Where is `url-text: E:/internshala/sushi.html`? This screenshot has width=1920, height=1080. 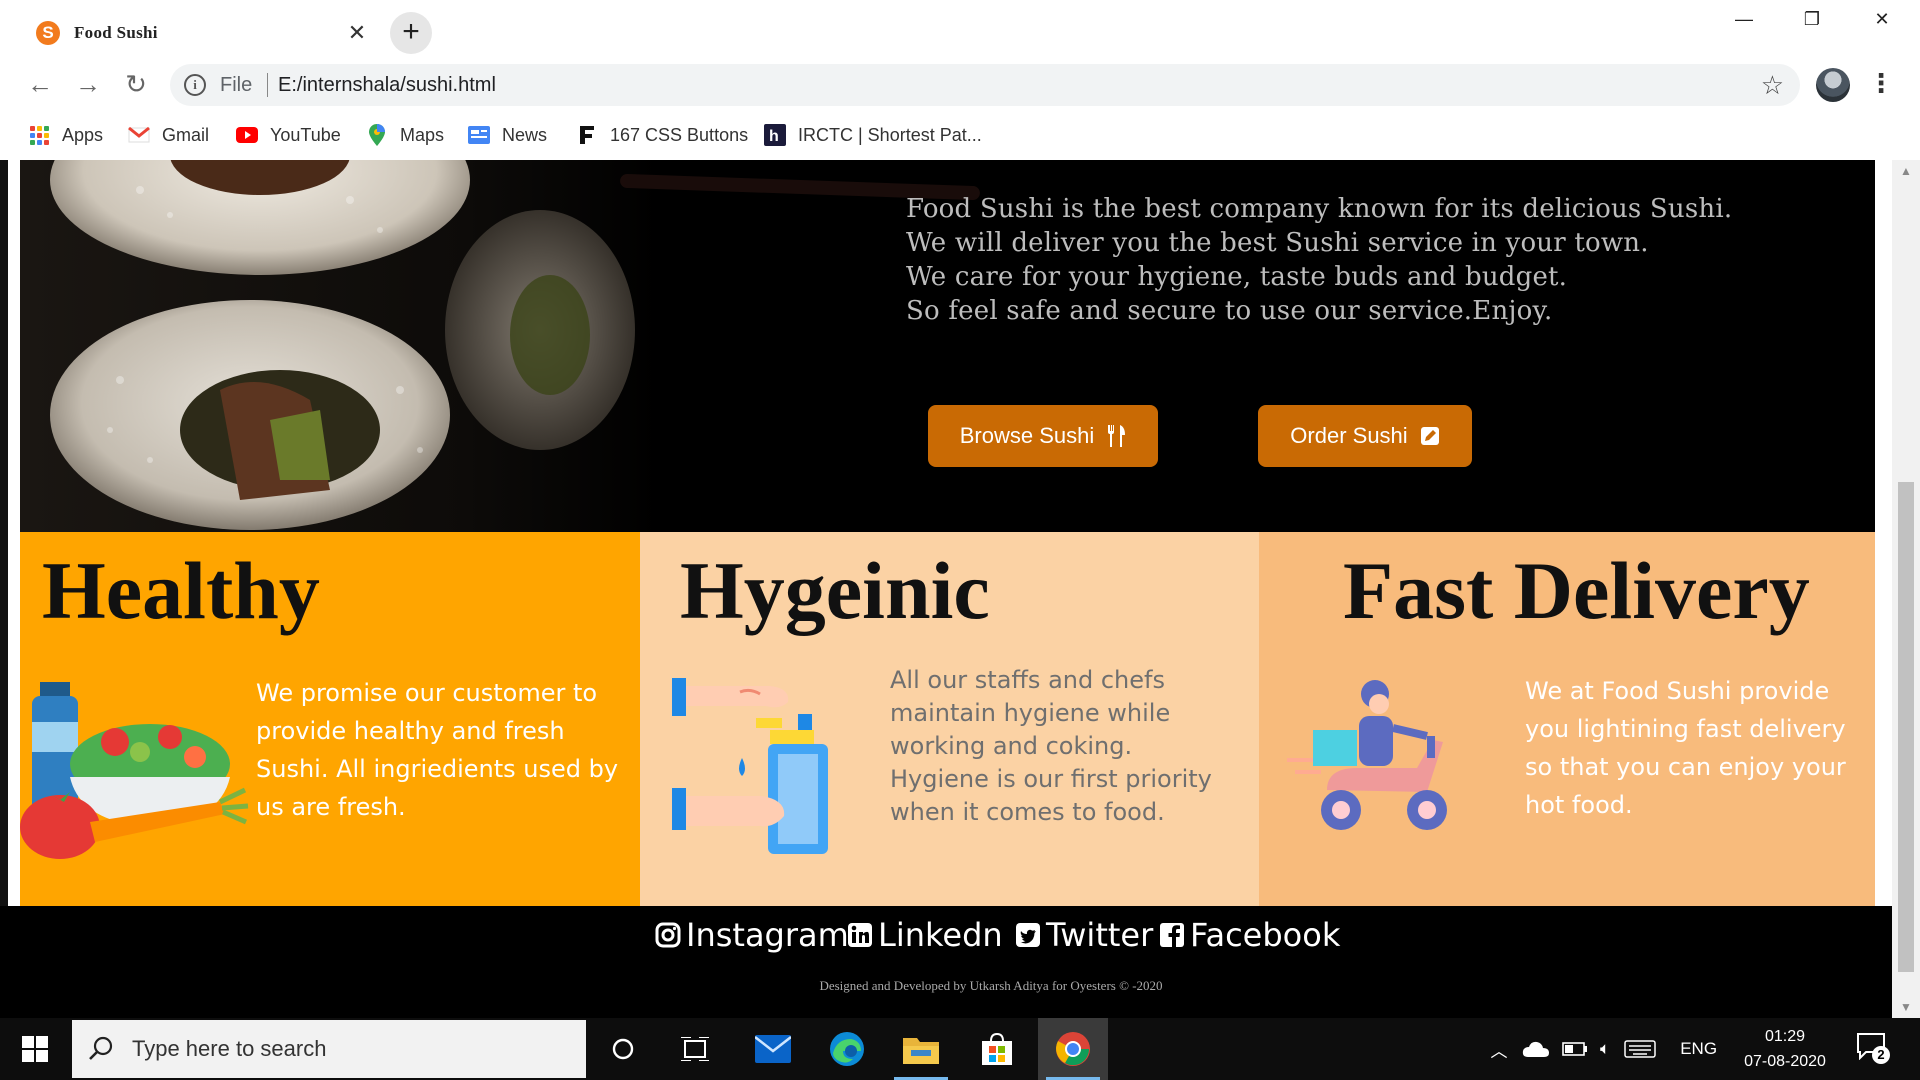
url-text: E:/internshala/sushi.html is located at coordinates (387, 85).